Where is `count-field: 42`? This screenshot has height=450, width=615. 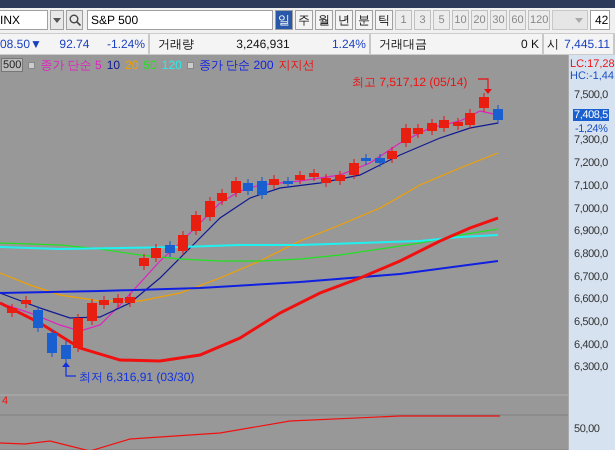 count-field: 42 is located at coordinates (600, 20).